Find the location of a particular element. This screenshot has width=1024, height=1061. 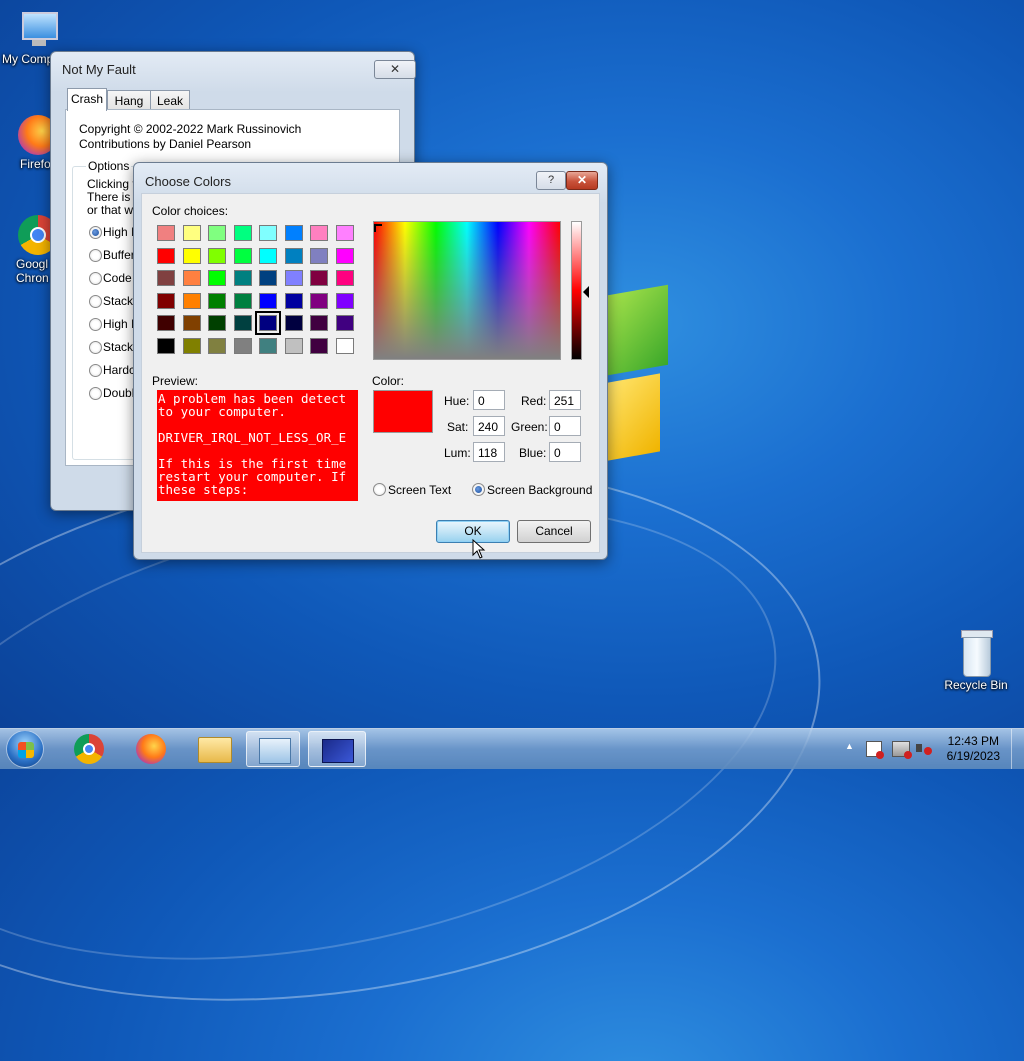

screen-text-label: Screen Text is located at coordinates (419, 490).